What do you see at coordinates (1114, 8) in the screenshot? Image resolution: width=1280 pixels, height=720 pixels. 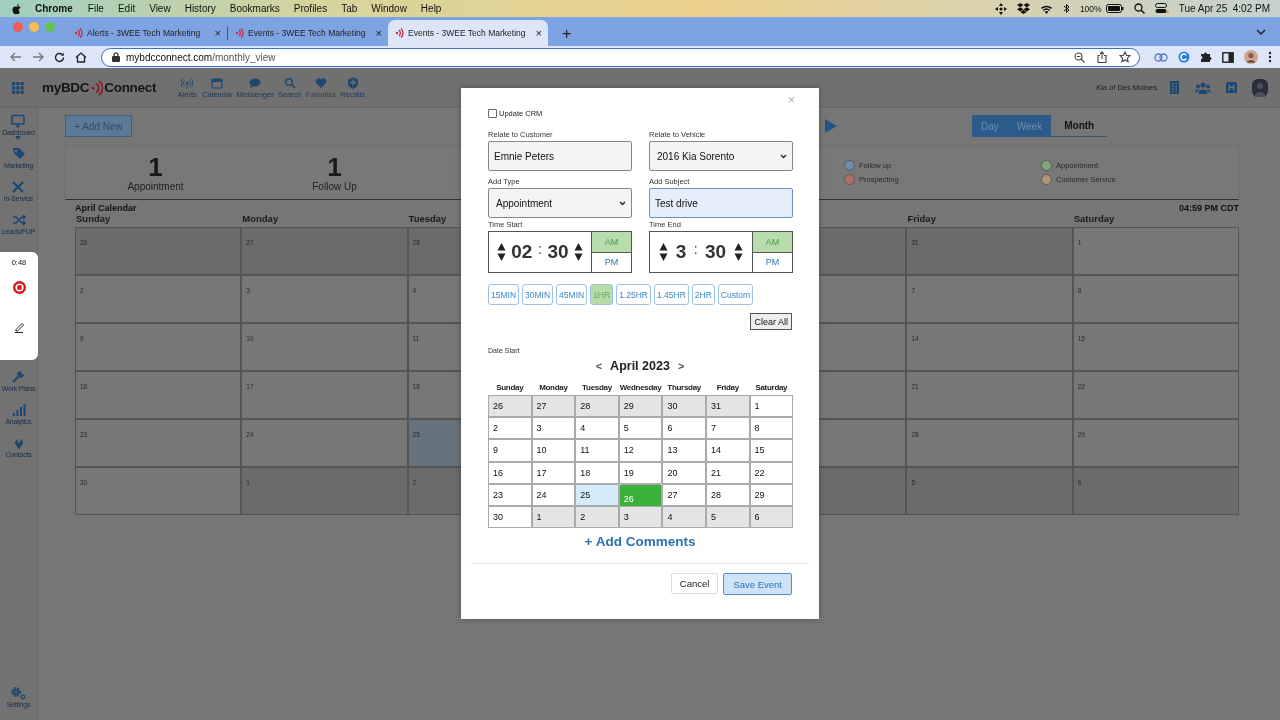 I see `battery-icon` at bounding box center [1114, 8].